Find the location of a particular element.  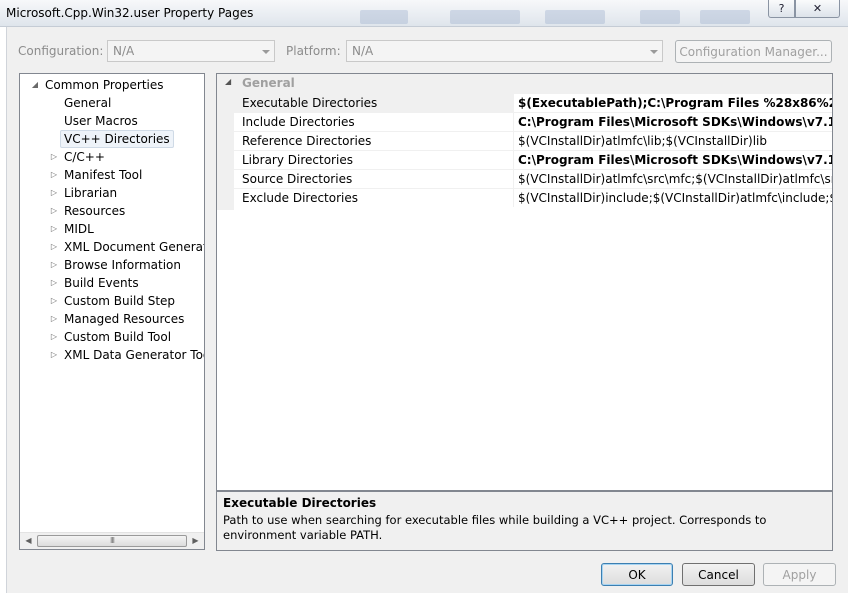

property-name: Source Directories is located at coordinates (374, 179).